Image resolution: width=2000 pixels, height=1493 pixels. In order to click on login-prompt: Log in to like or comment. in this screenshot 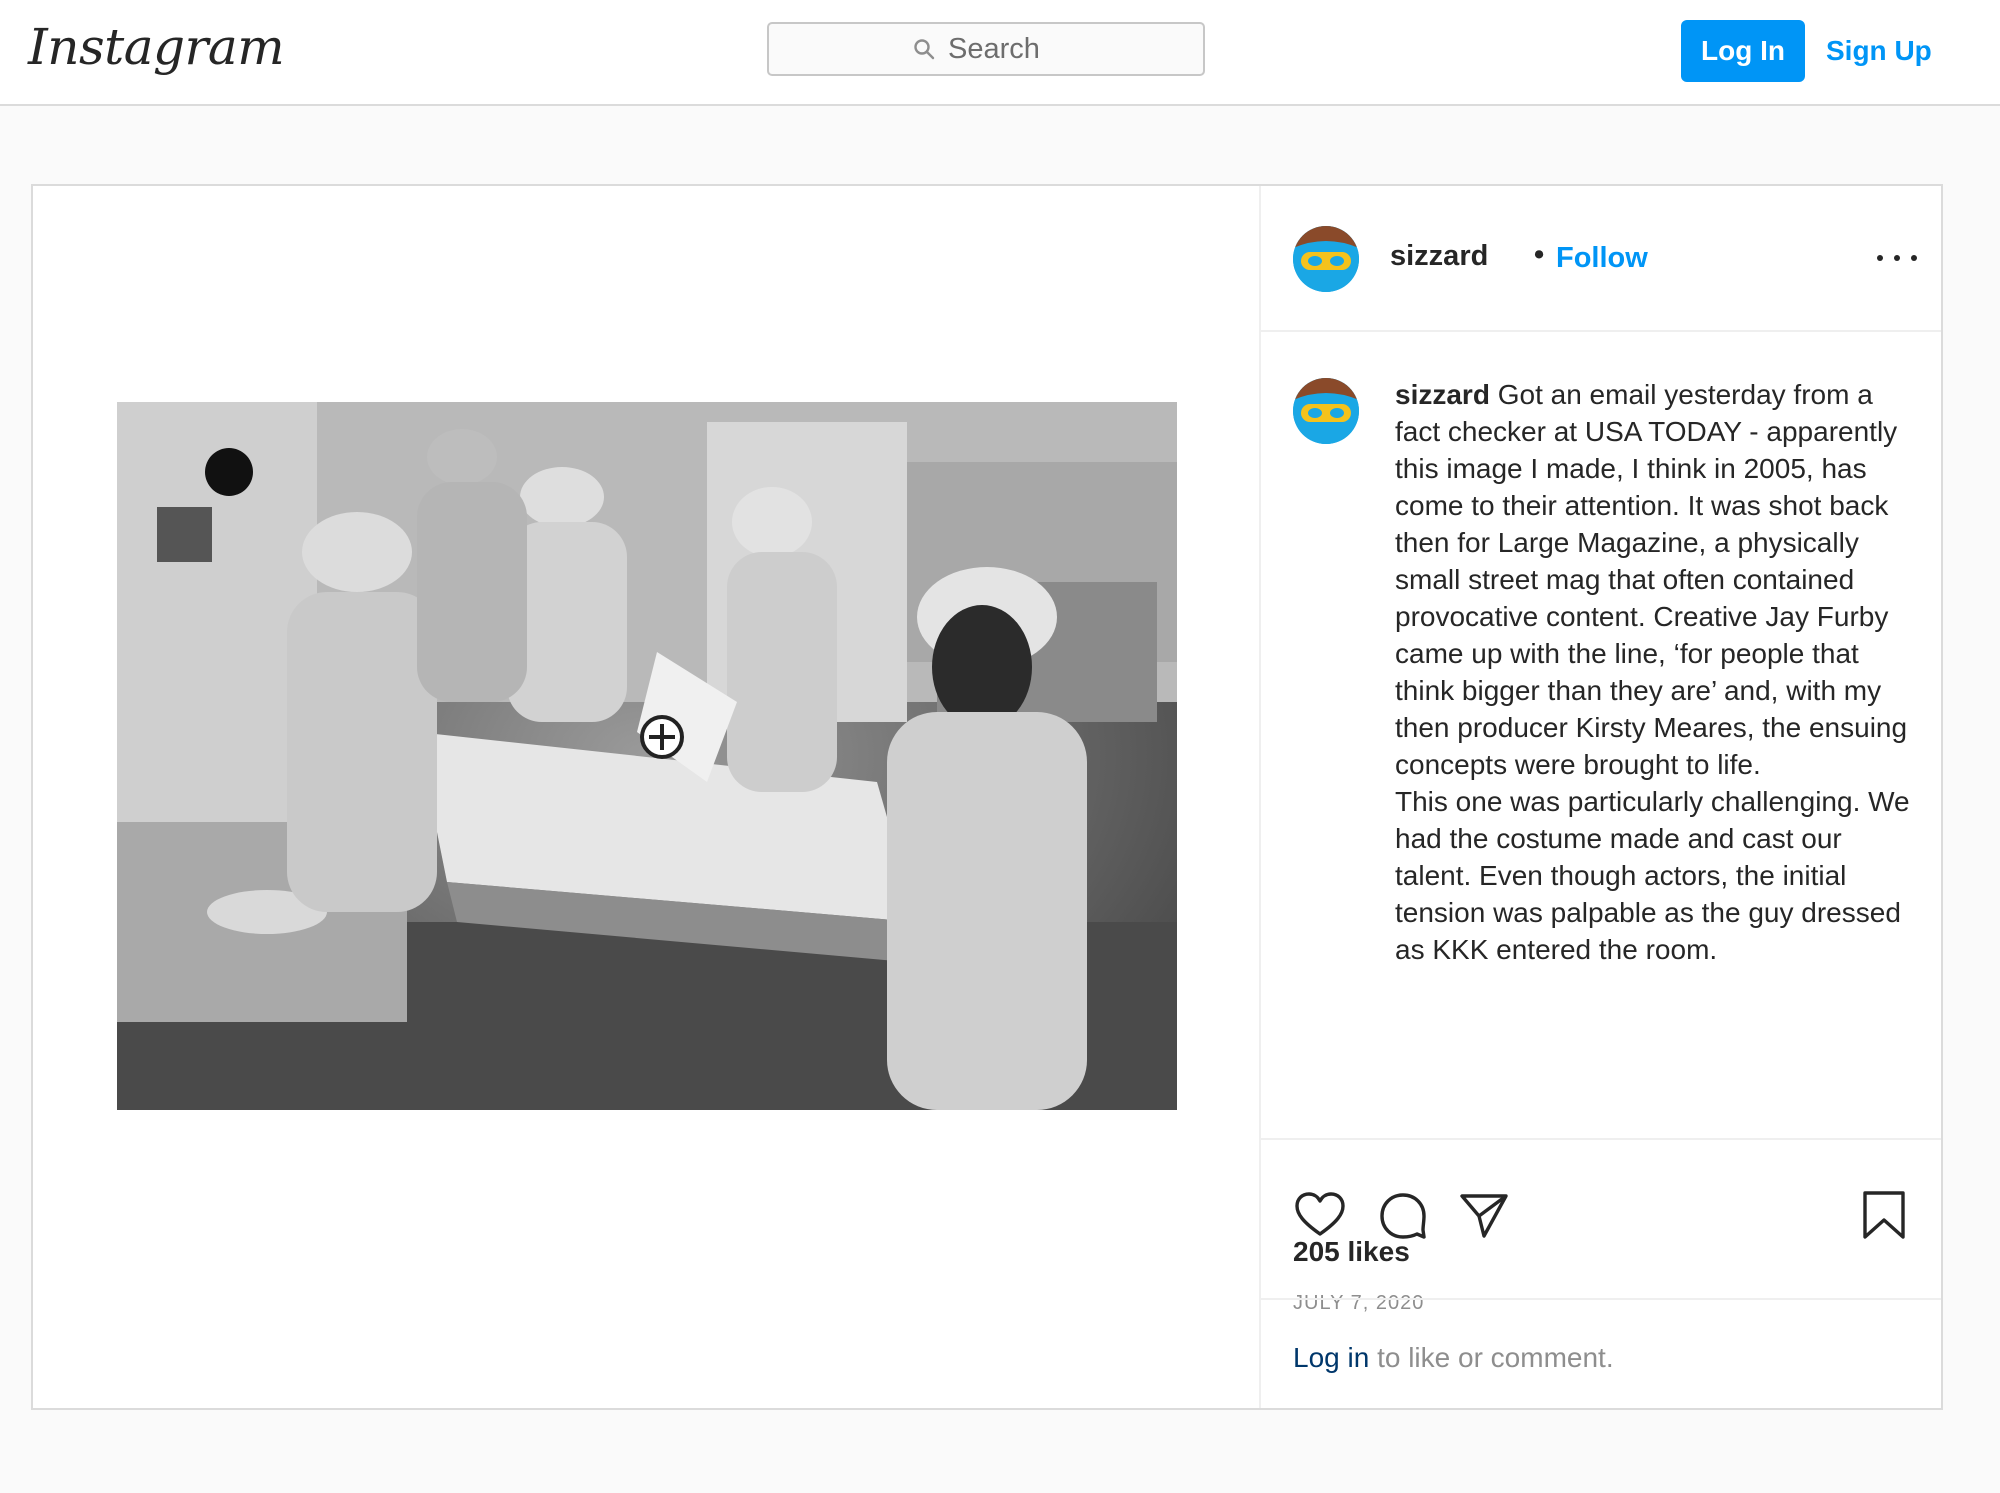, I will do `click(1601, 1353)`.